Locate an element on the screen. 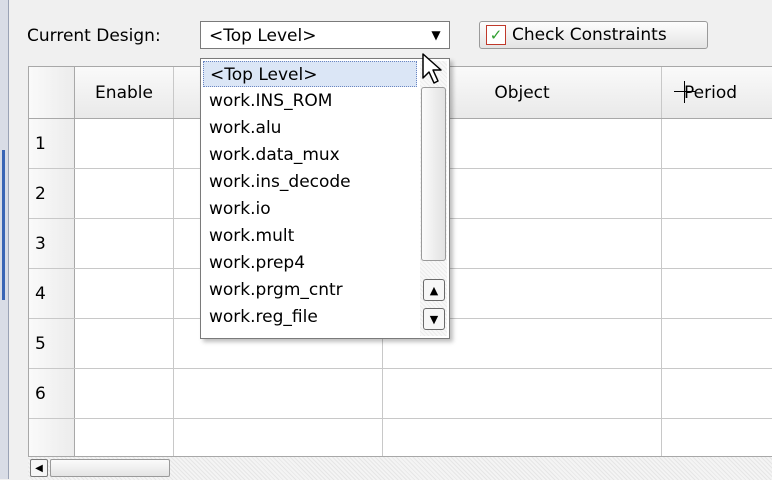 The image size is (772, 480). table-row: 6 is located at coordinates (400, 394).